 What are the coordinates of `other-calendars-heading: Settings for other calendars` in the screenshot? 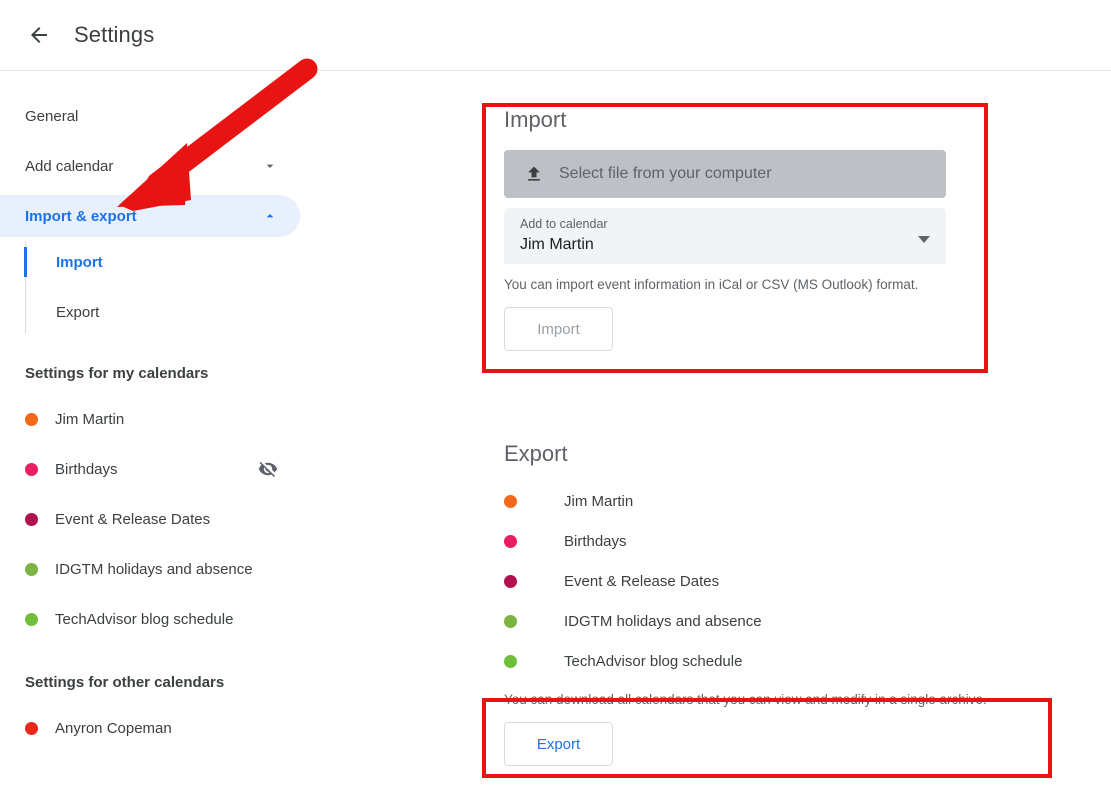 It's located at (125, 682).